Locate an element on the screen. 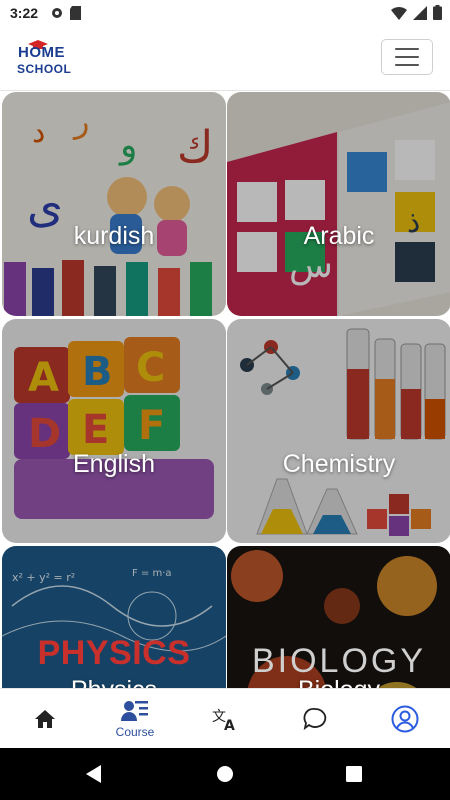  course-card-physics: x² + y² = r² F = m·a PHYSICS Physics is located at coordinates (114, 617).